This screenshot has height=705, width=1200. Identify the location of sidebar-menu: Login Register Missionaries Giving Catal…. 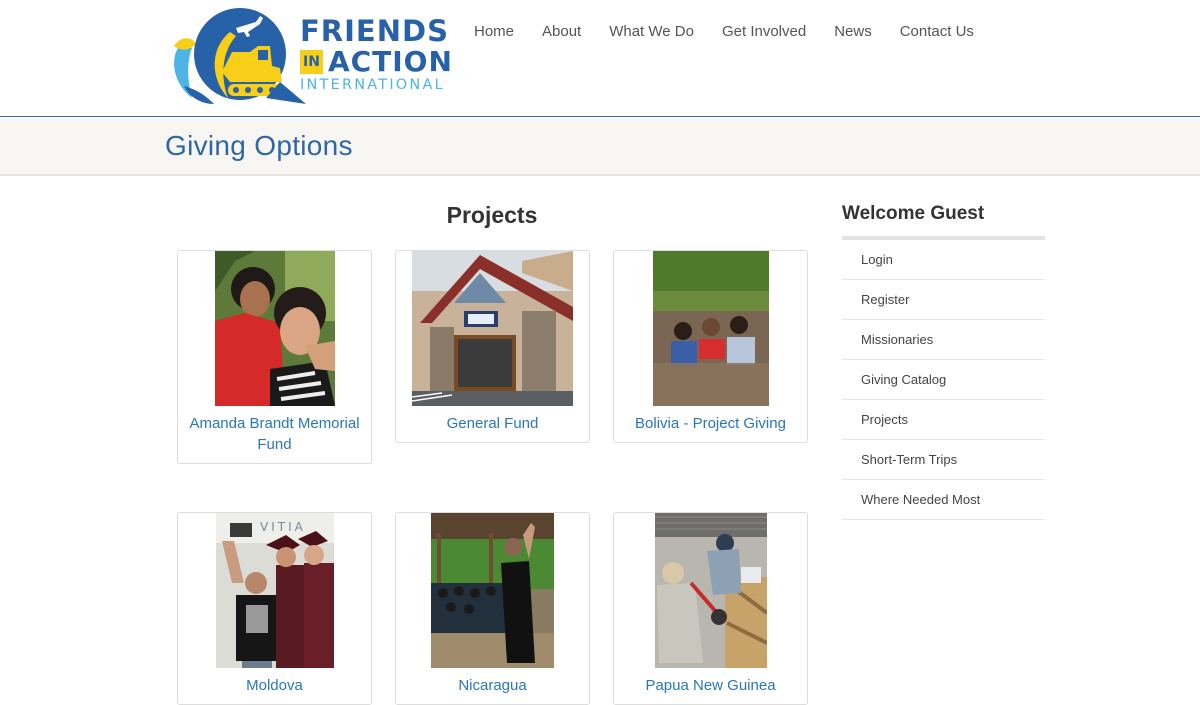
(943, 380).